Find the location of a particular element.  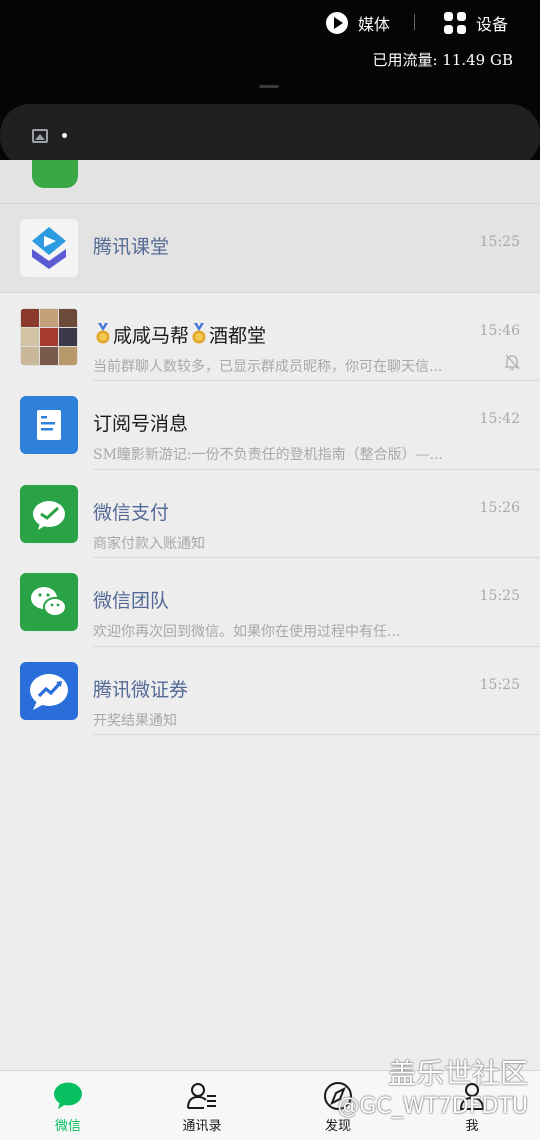

row-divider is located at coordinates (316, 734).